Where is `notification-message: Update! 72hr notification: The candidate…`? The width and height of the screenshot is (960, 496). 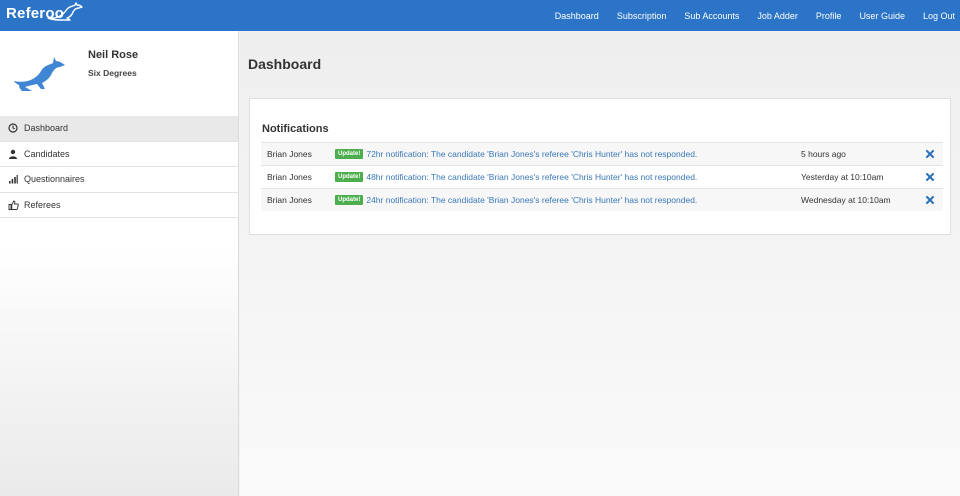
notification-message: Update! 72hr notification: The candidate… is located at coordinates (516, 154).